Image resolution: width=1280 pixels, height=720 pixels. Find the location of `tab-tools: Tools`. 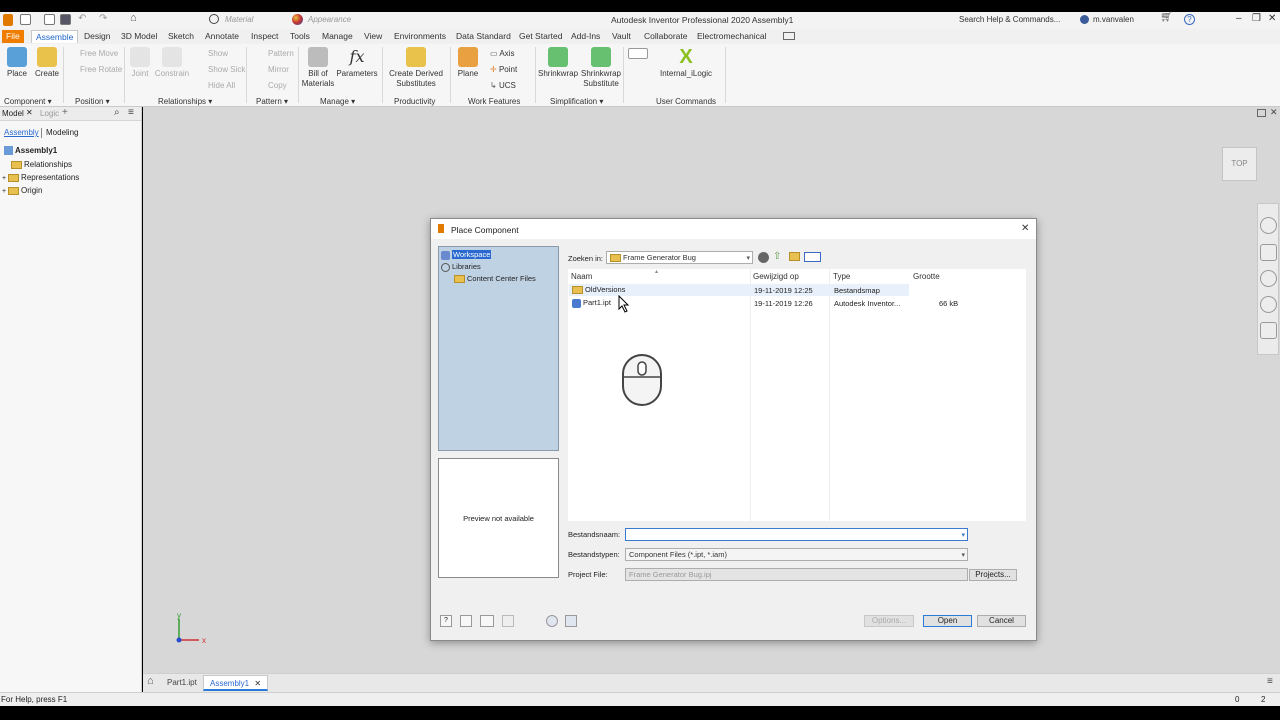

tab-tools: Tools is located at coordinates (300, 36).